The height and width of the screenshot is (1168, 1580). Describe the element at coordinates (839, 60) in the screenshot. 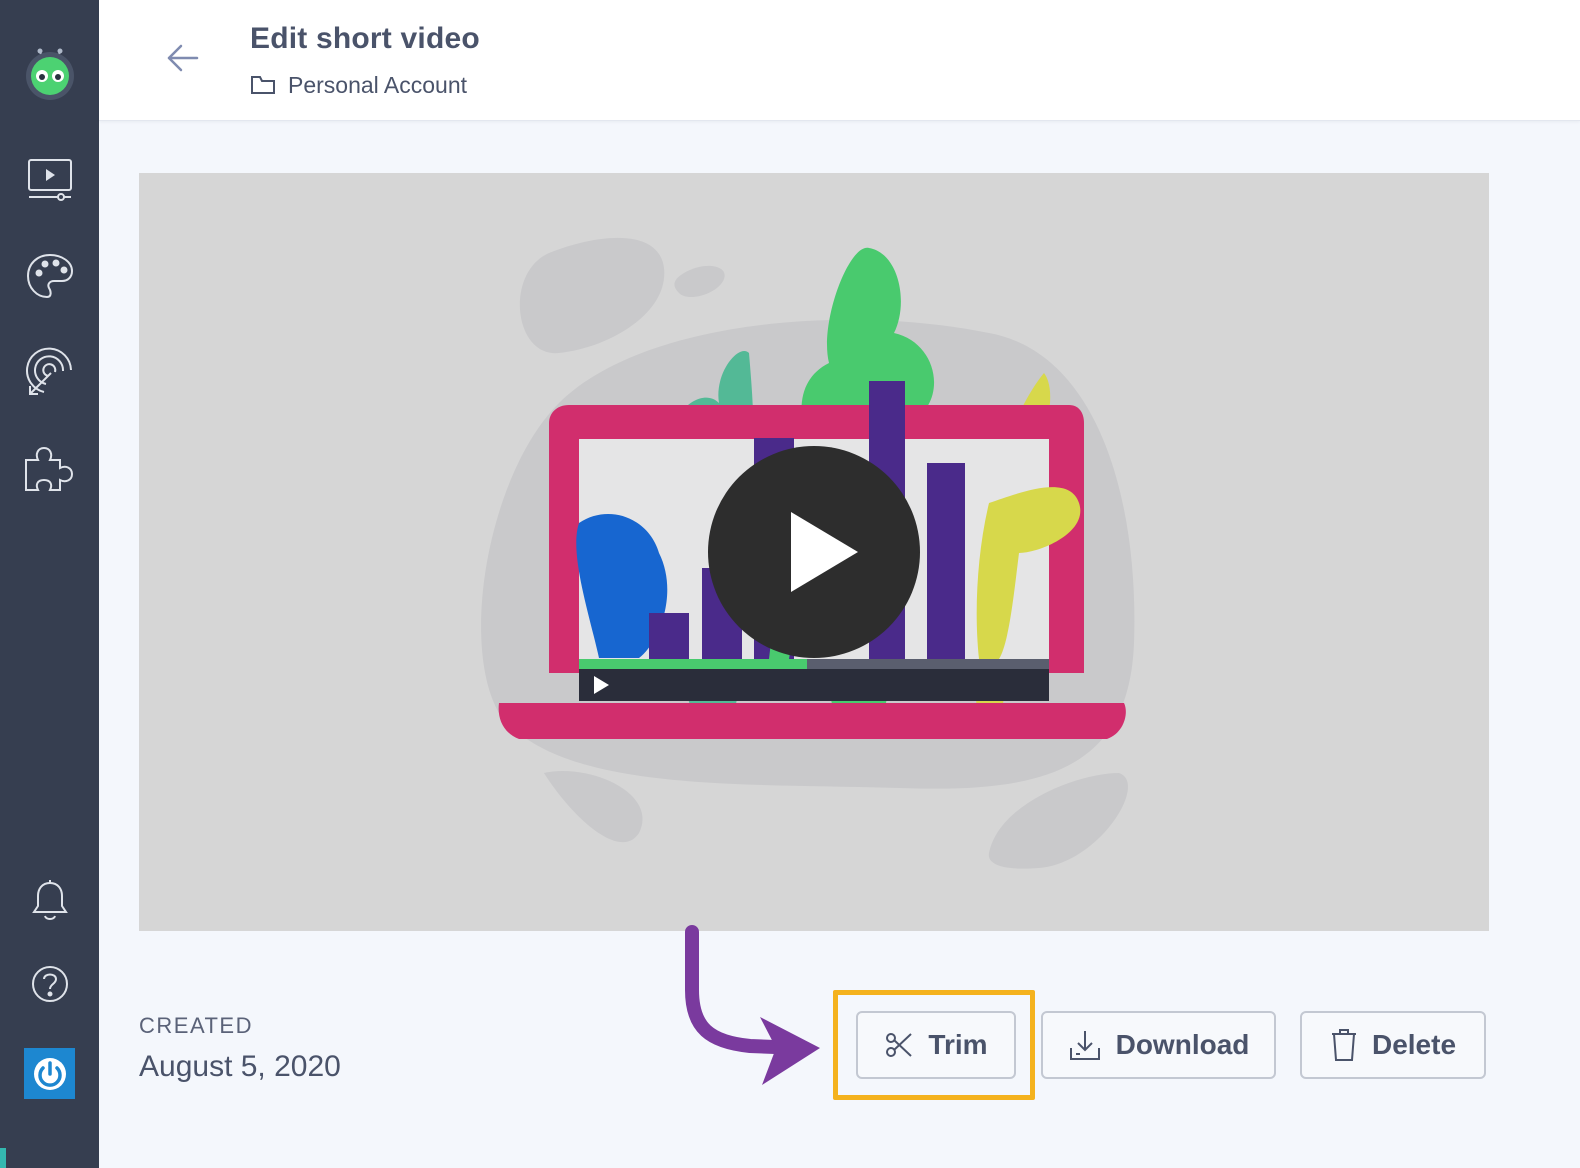

I see `page-header: Edit short video Personal Account` at that location.